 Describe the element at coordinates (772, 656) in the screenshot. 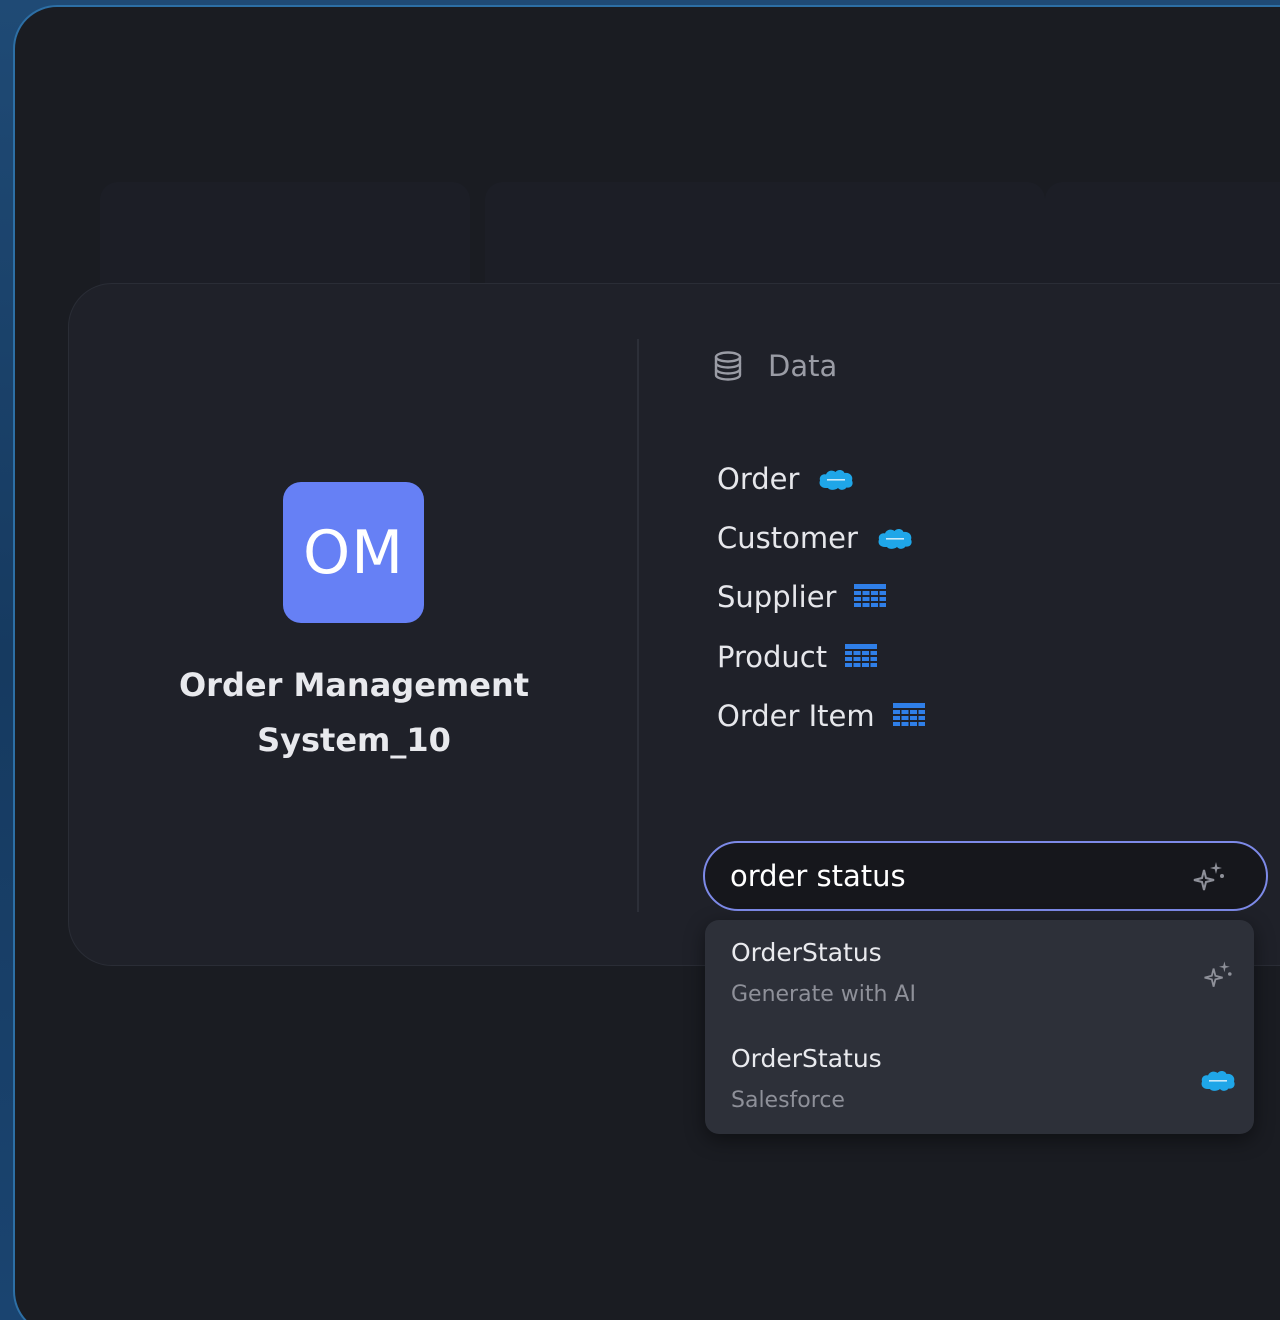

I see `entity-label: Product` at that location.